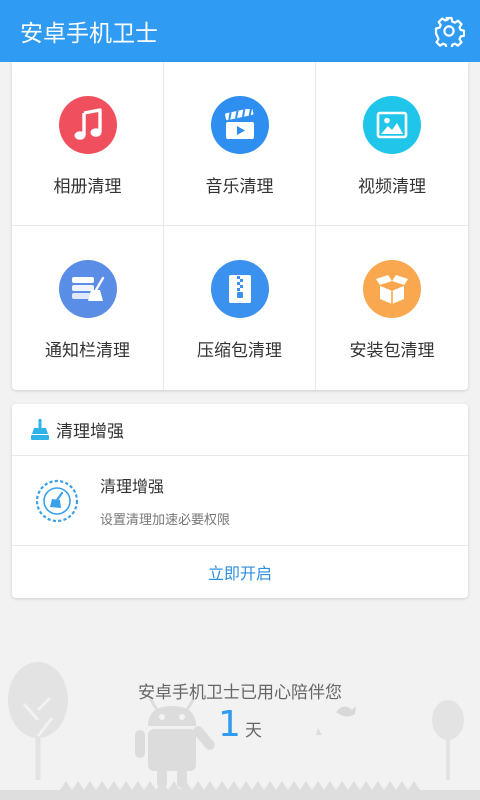 This screenshot has width=480, height=800. What do you see at coordinates (57, 500) in the screenshot?
I see `speed-dial-broom-icon` at bounding box center [57, 500].